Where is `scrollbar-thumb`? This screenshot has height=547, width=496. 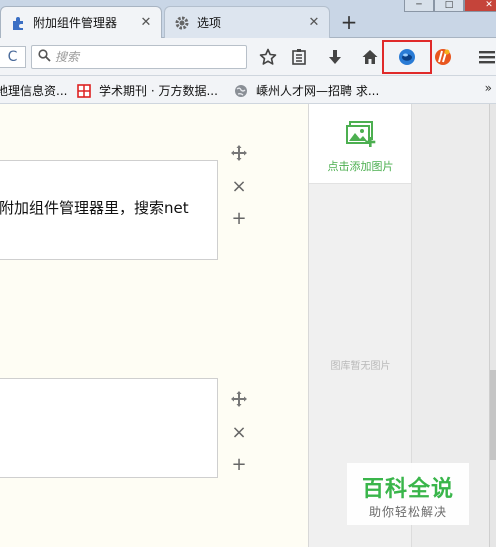 scrollbar-thumb is located at coordinates (493, 415).